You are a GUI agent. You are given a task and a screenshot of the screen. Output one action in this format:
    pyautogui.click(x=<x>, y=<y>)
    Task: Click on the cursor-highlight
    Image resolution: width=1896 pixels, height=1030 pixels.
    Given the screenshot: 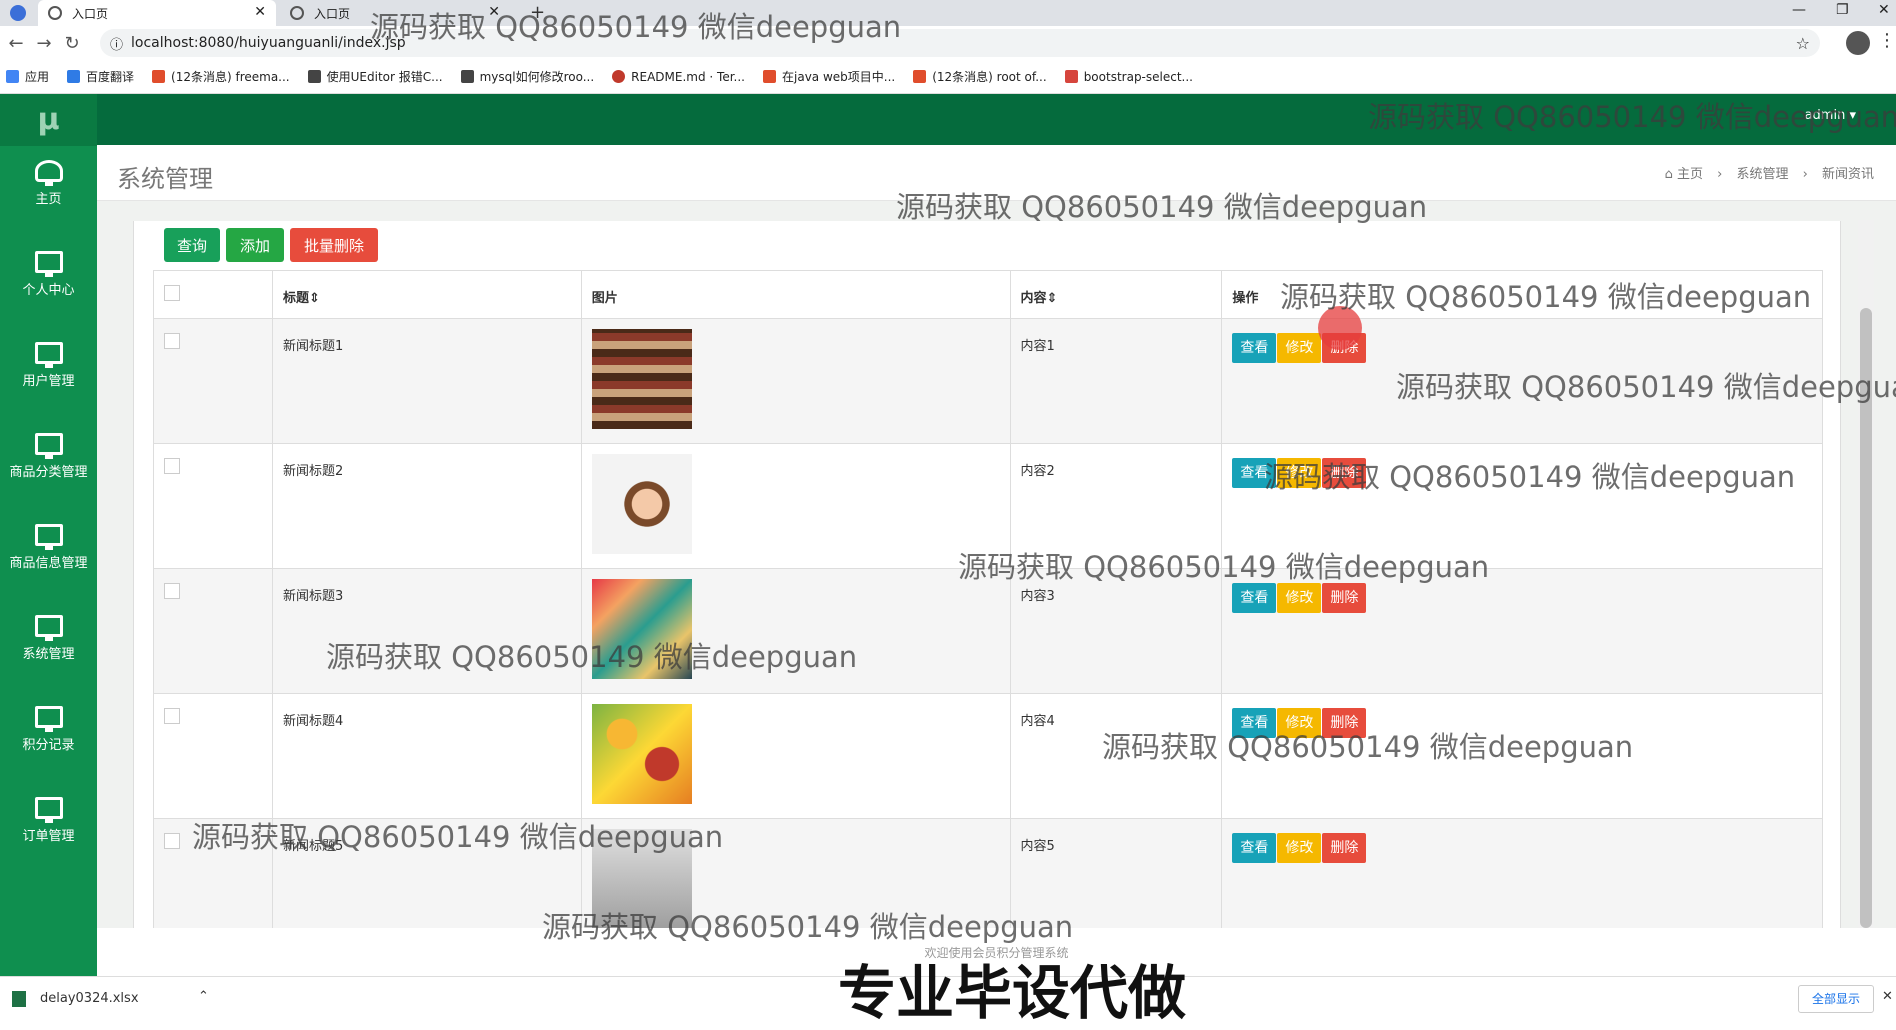 What is the action you would take?
    pyautogui.click(x=1340, y=328)
    